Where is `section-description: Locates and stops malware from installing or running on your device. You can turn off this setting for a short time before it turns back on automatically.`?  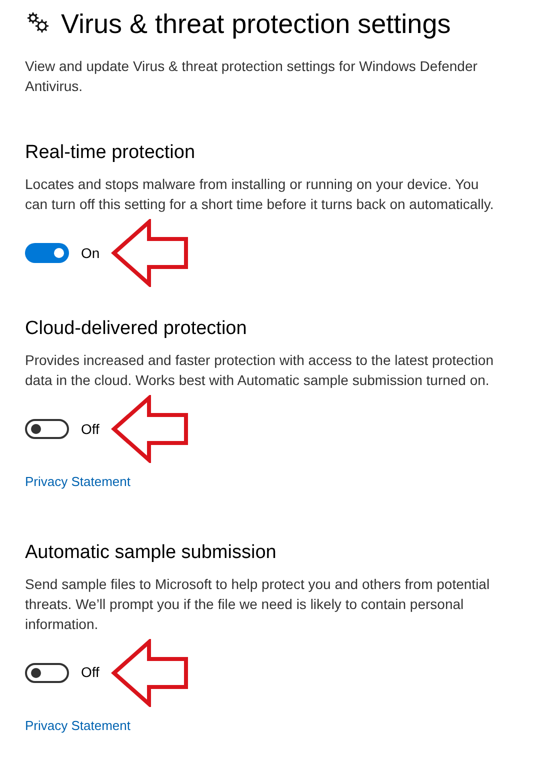 section-description: Locates and stops malware from installing or running on your device. You can turn off this setting for a short time before it turns back on automatically. is located at coordinates (260, 194).